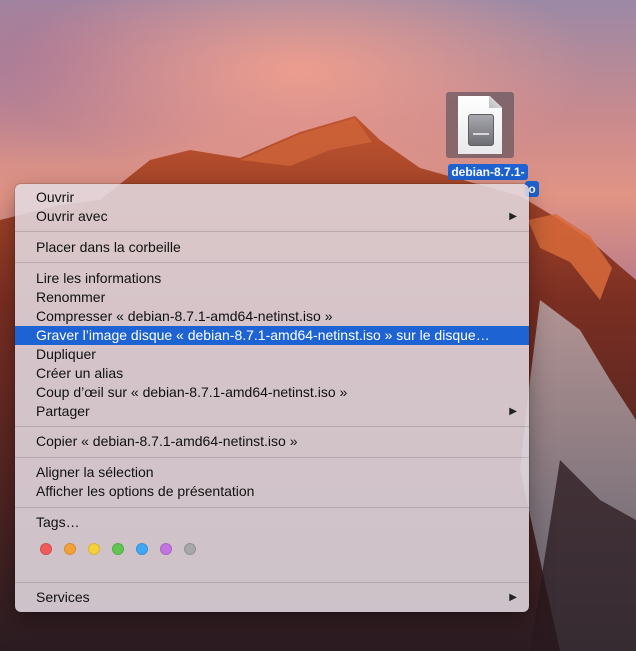 The width and height of the screenshot is (636, 651). What do you see at coordinates (118, 549) in the screenshot?
I see `tag-green-dot` at bounding box center [118, 549].